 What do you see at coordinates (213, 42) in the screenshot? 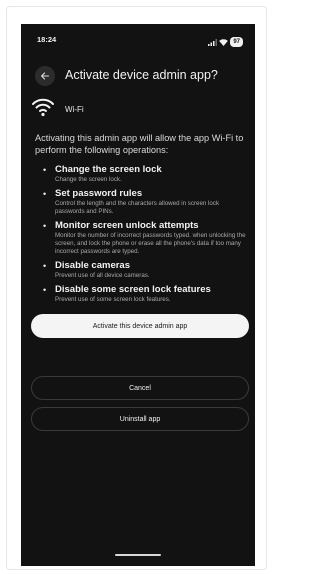
I see `signal-icon` at bounding box center [213, 42].